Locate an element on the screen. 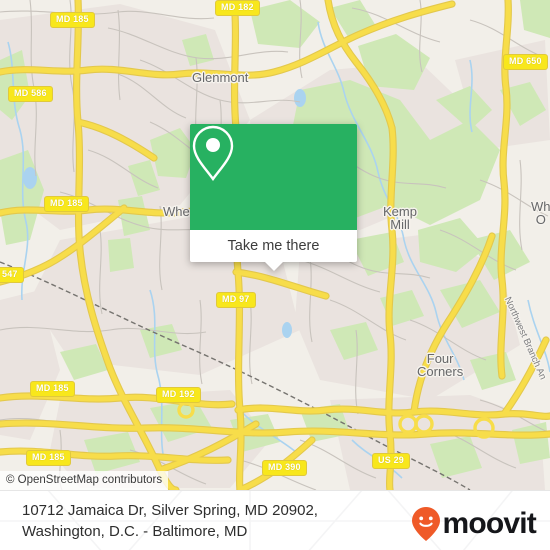 This screenshot has height=550, width=550. take-me-there-label: Take me there is located at coordinates (273, 246).